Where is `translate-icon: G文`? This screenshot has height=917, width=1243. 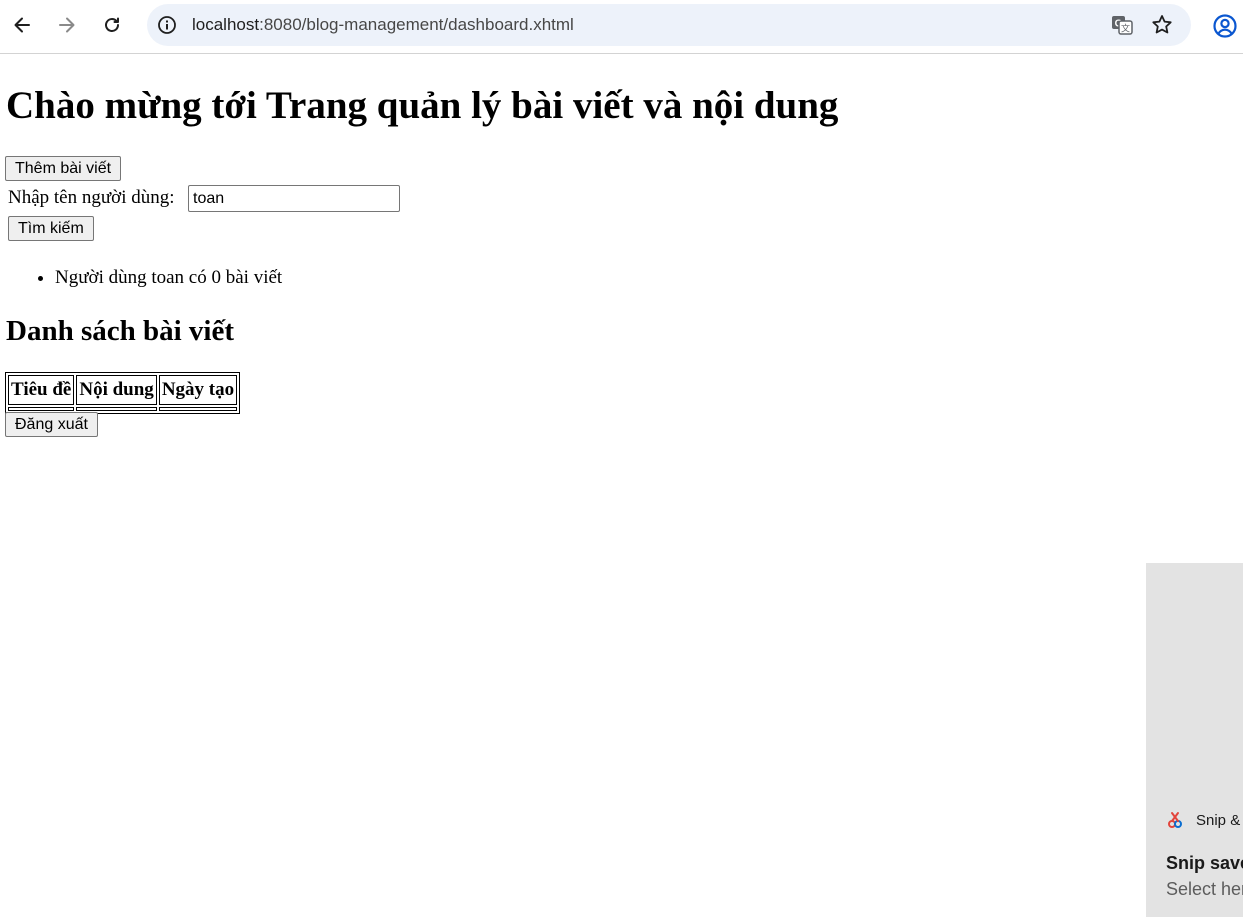
translate-icon: G文 is located at coordinates (1122, 25).